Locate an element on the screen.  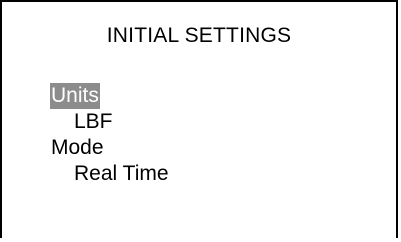
menu-item-mode-value: Real Time is located at coordinates (110, 174).